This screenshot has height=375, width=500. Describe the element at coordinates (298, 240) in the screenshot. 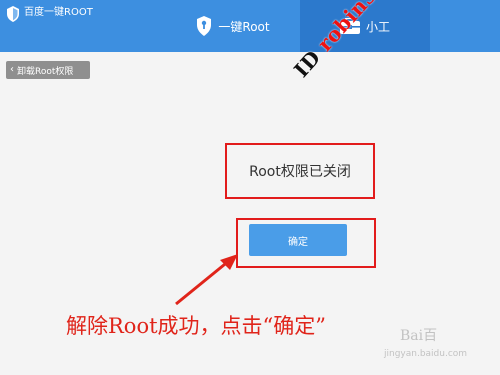

I see `confirm-button: 确定` at that location.